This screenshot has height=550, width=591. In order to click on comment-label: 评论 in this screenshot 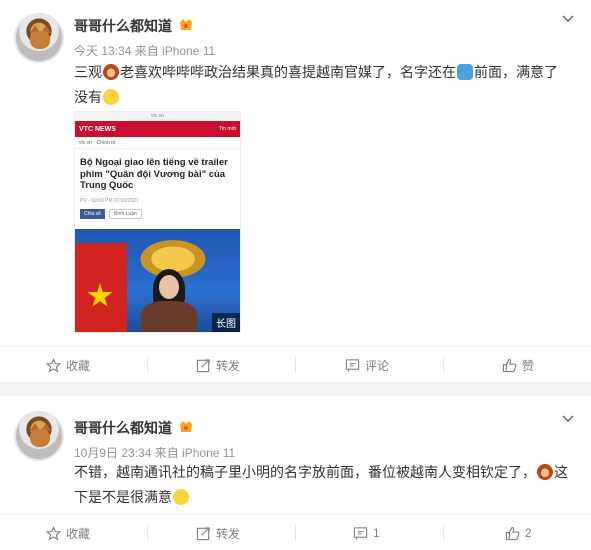, I will do `click(377, 365)`.